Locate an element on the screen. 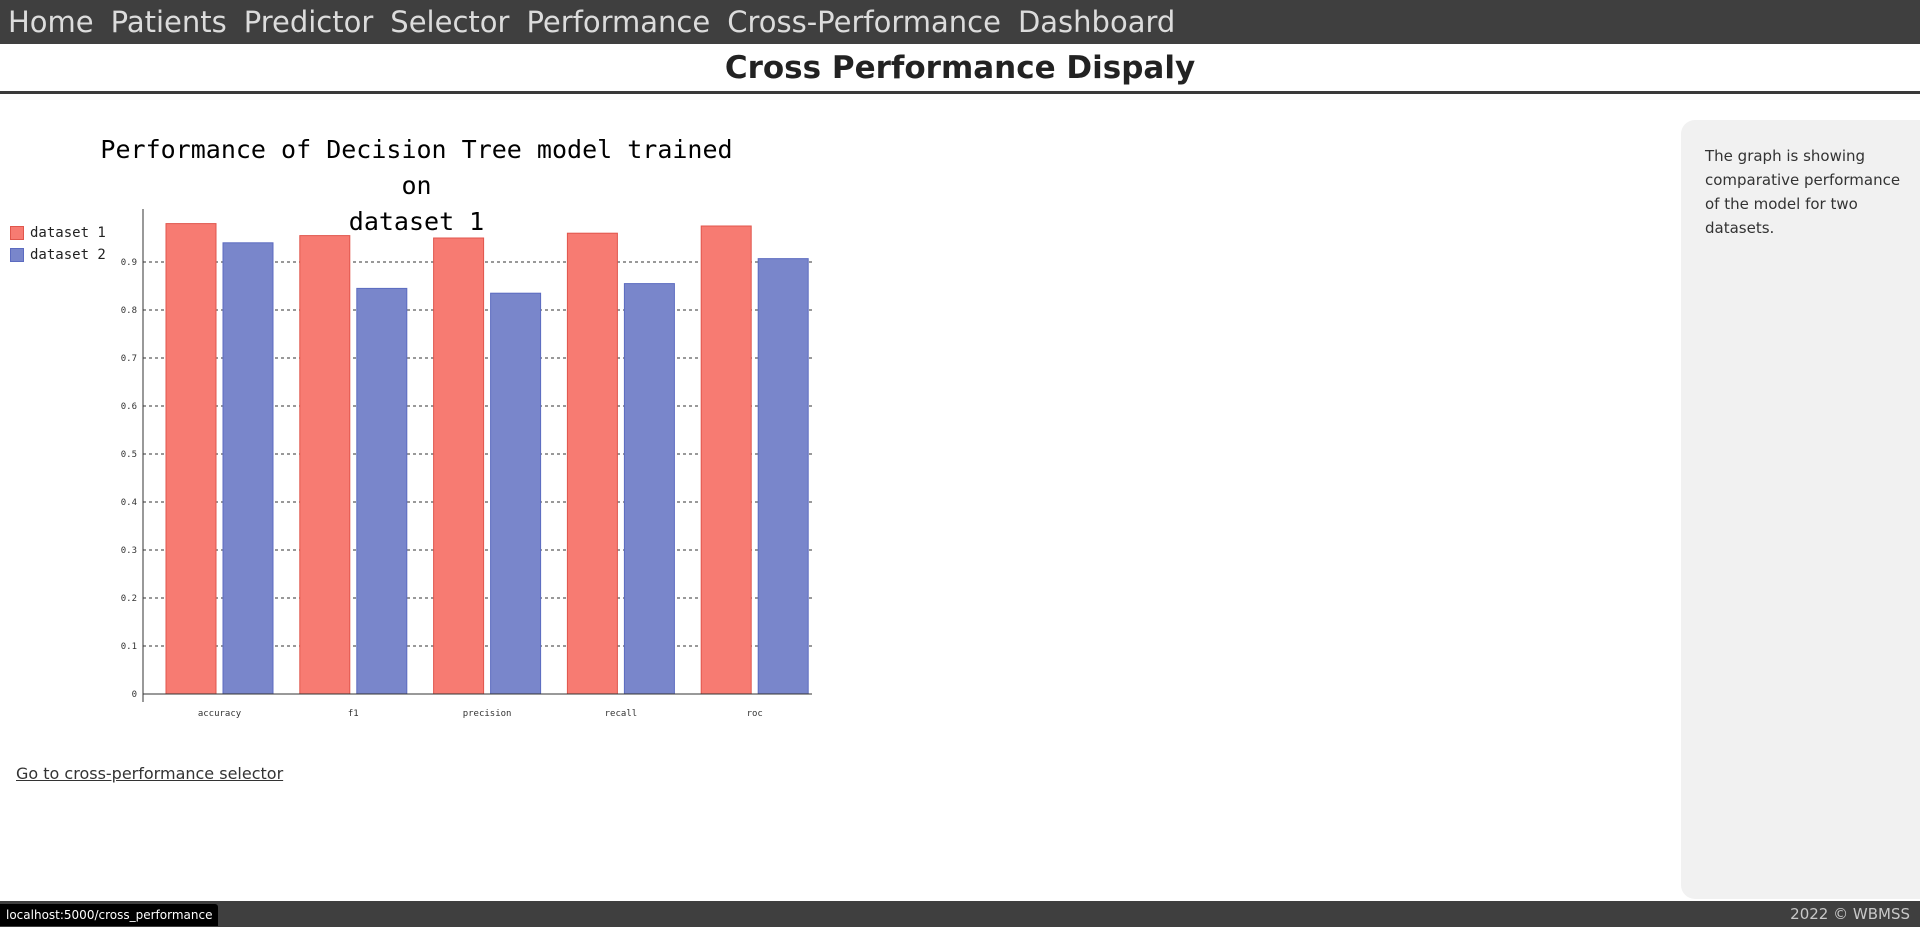 This screenshot has width=1920, height=927. y-tick-label: 0.7 is located at coordinates (129, 359).